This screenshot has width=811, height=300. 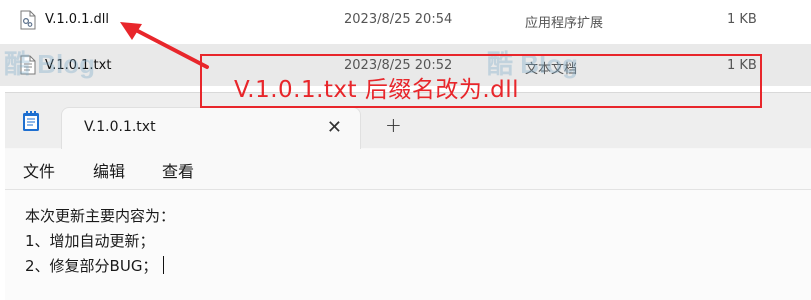 I want to click on menu-view: 查看, so click(x=178, y=170).